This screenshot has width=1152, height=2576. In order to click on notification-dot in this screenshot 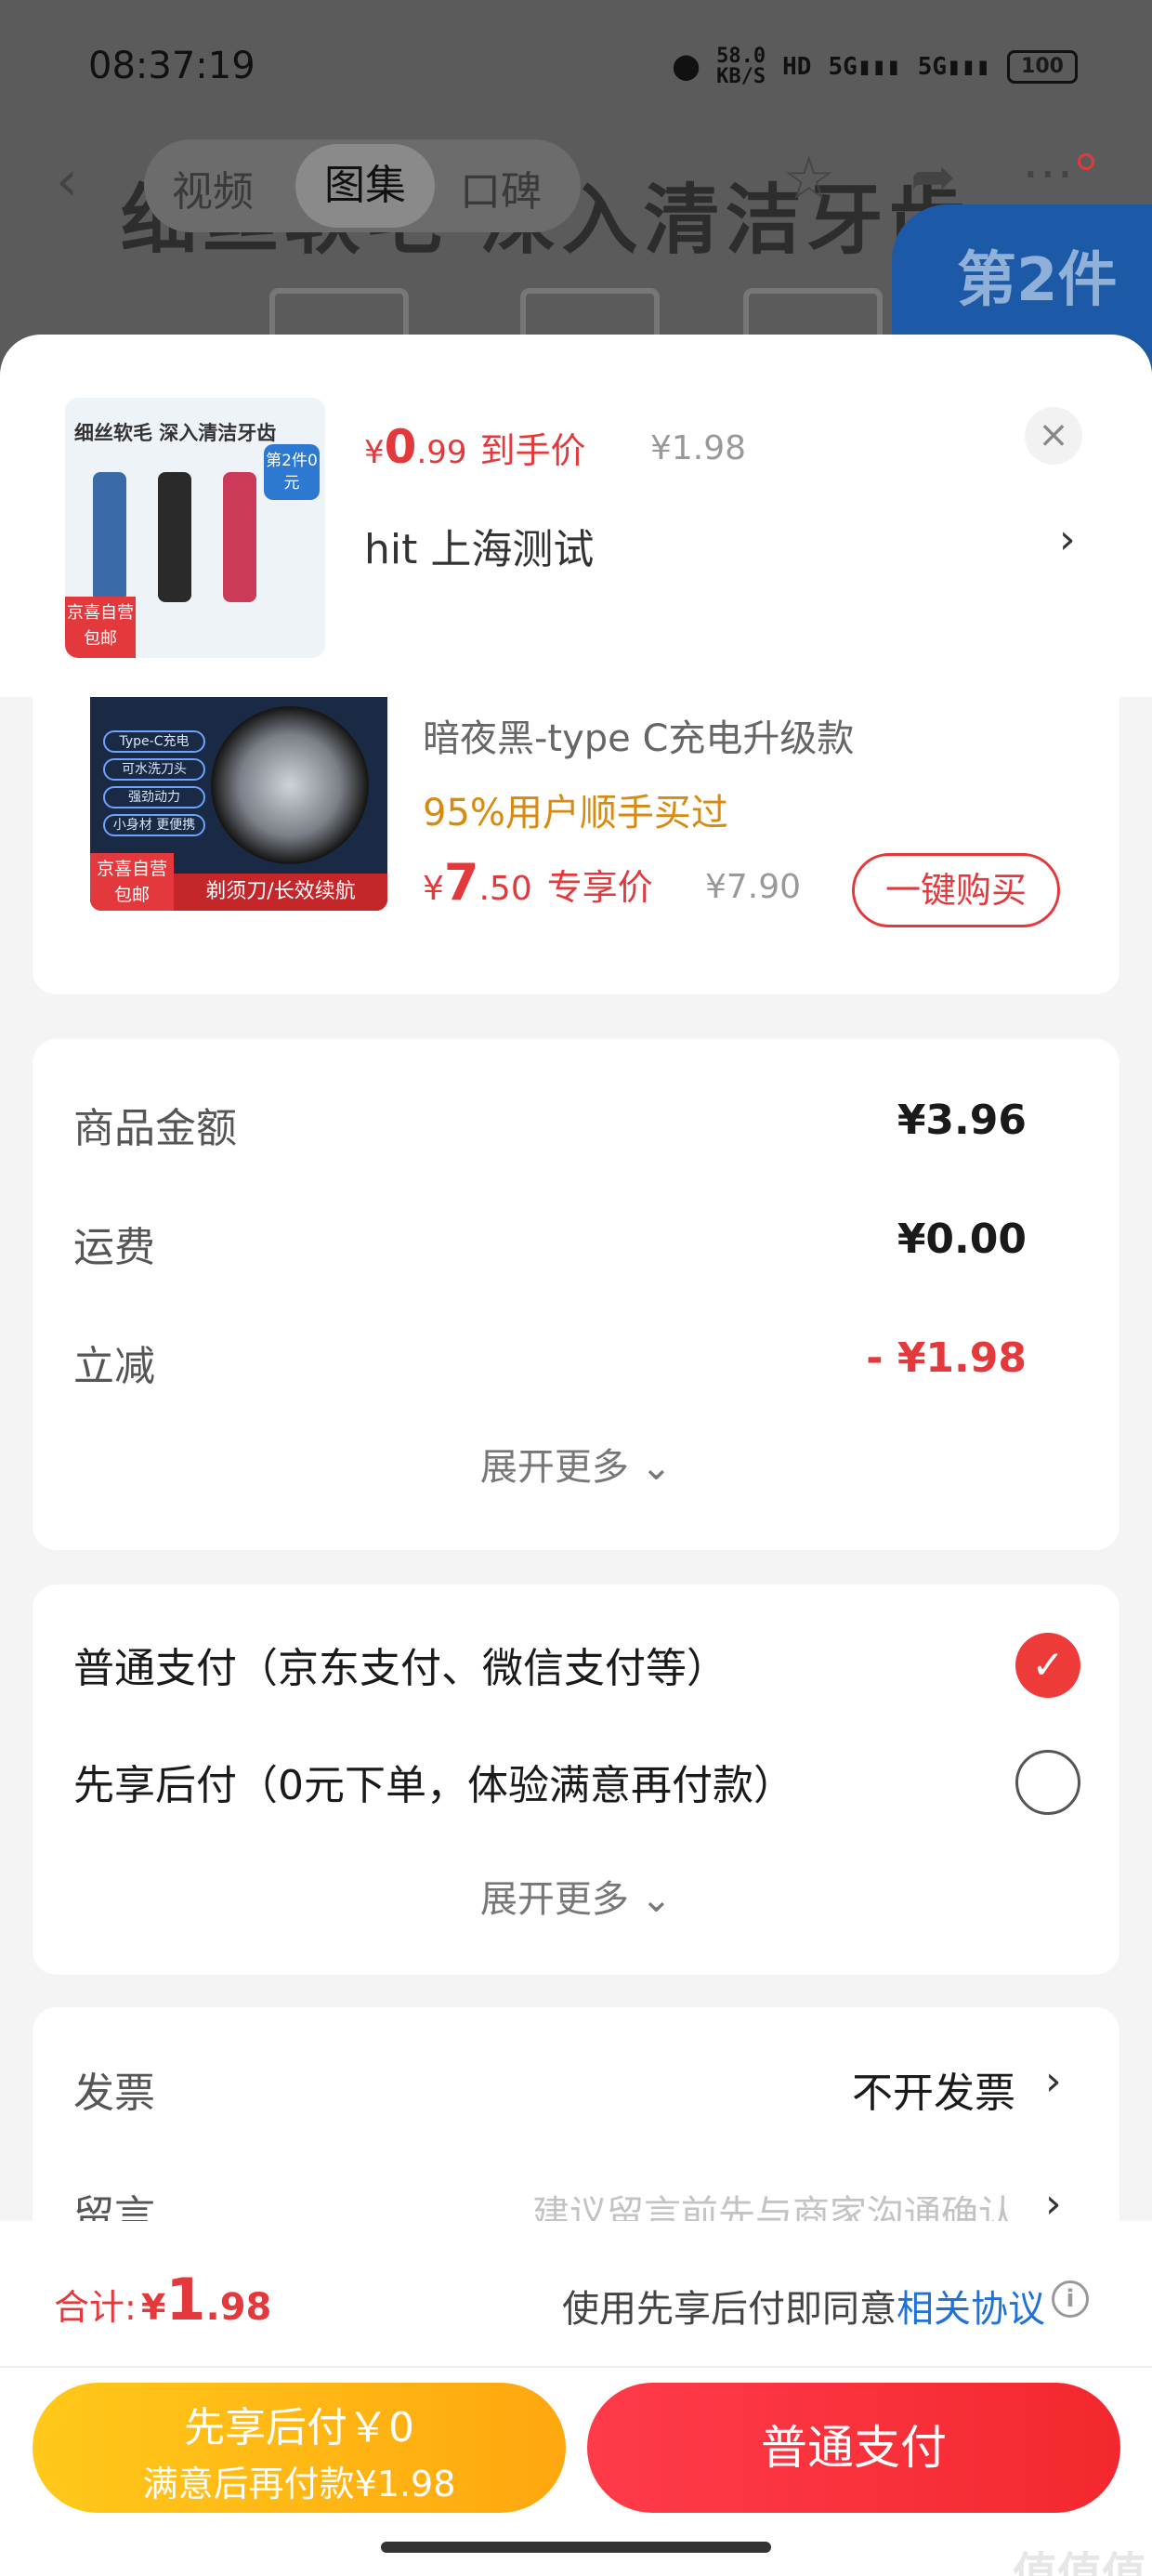, I will do `click(1086, 161)`.